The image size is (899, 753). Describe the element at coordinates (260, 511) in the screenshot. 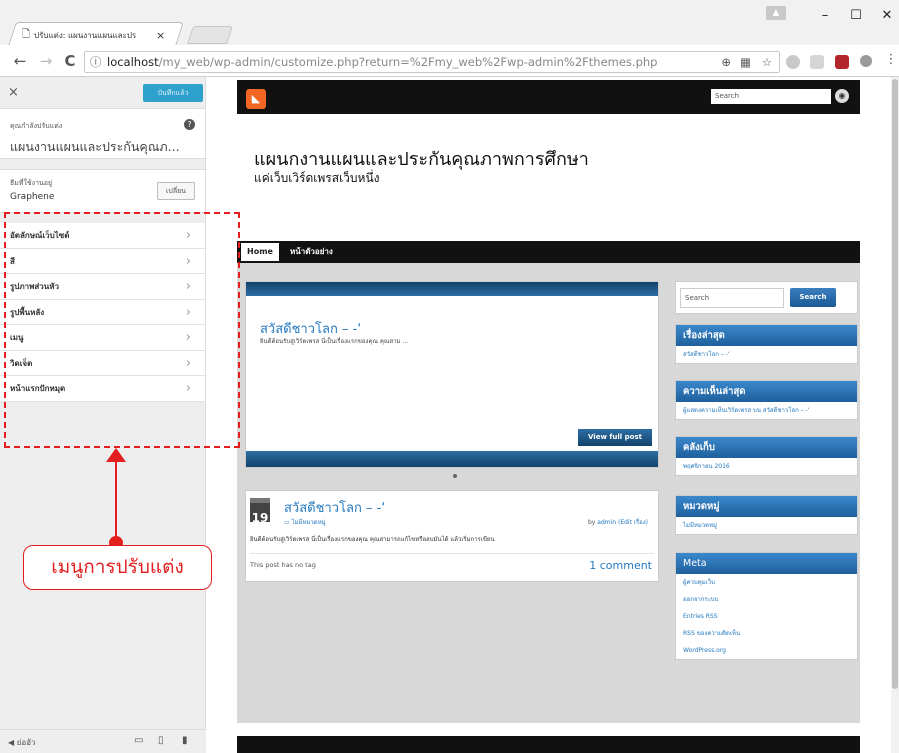

I see `post-date-day: 19` at that location.